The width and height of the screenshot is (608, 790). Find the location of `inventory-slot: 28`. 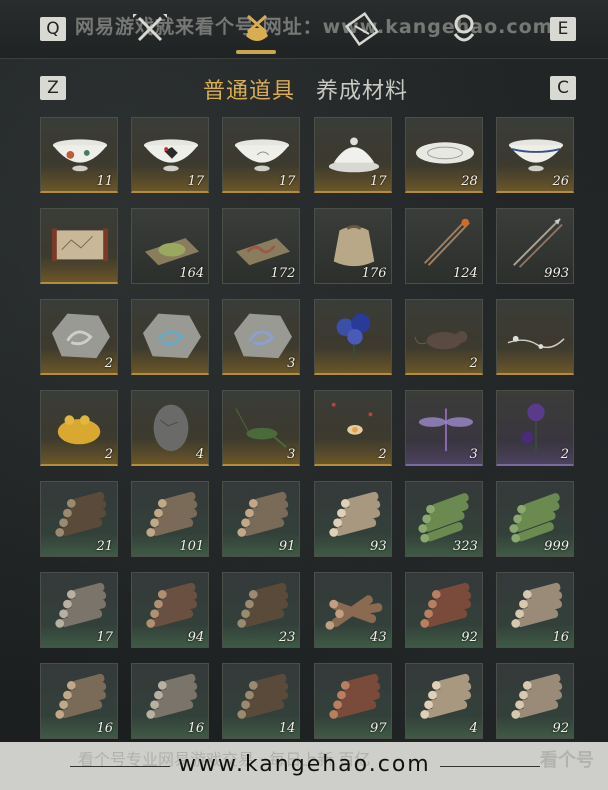

inventory-slot: 28 is located at coordinates (443, 155).